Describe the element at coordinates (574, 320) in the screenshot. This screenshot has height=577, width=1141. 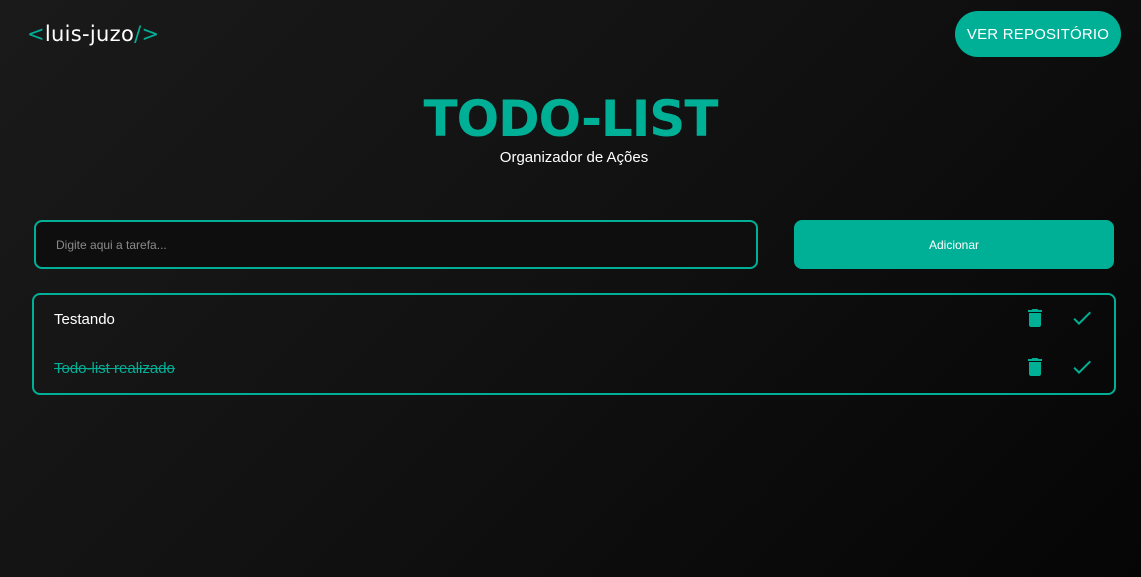
I see `task-item: Testando` at that location.